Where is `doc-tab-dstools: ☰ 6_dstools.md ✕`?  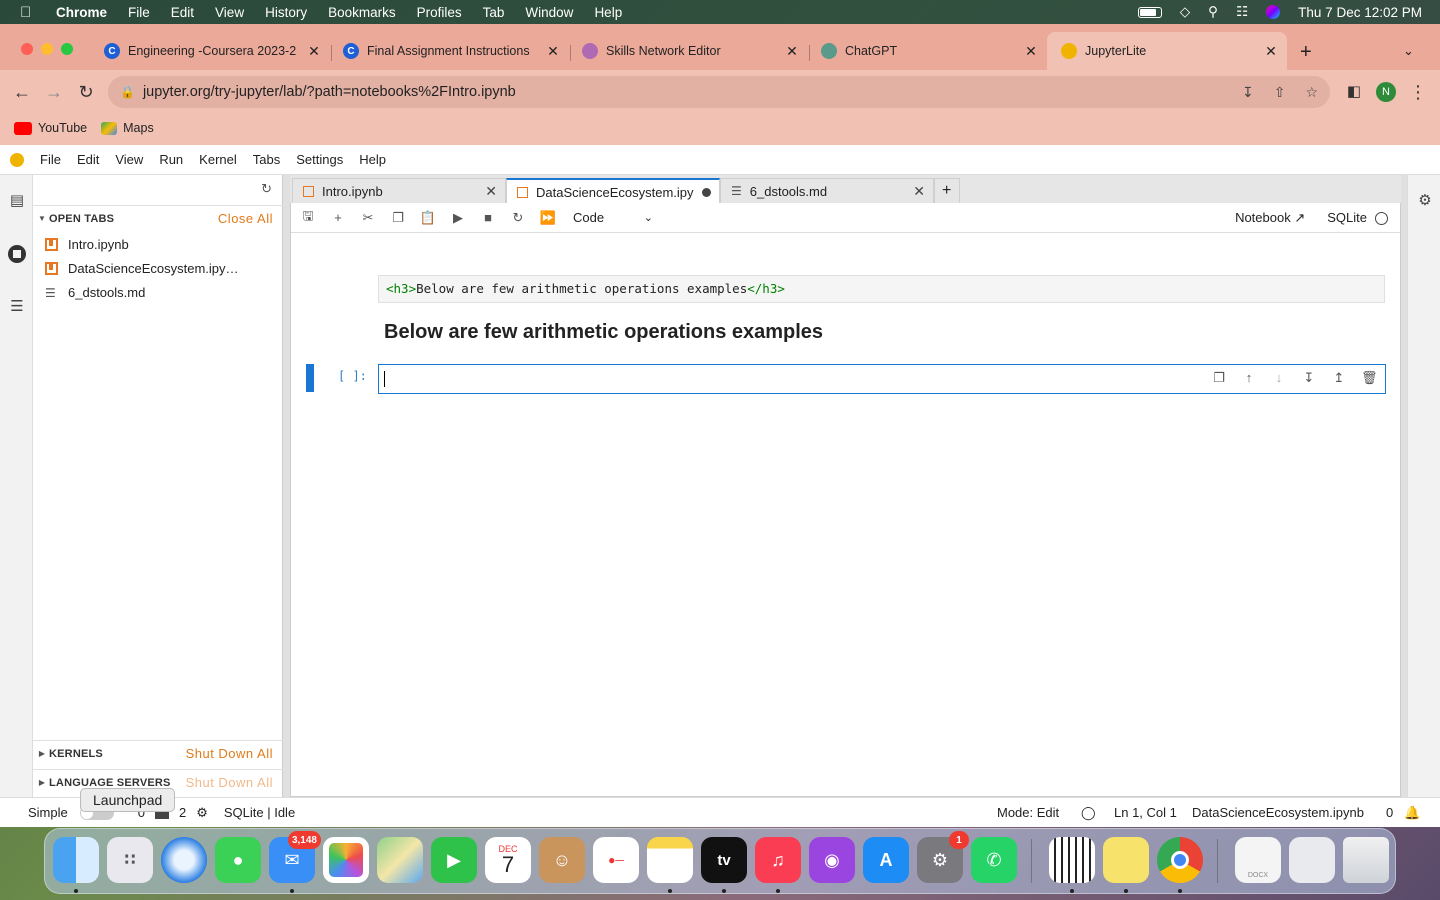 doc-tab-dstools: ☰ 6_dstools.md ✕ is located at coordinates (827, 190).